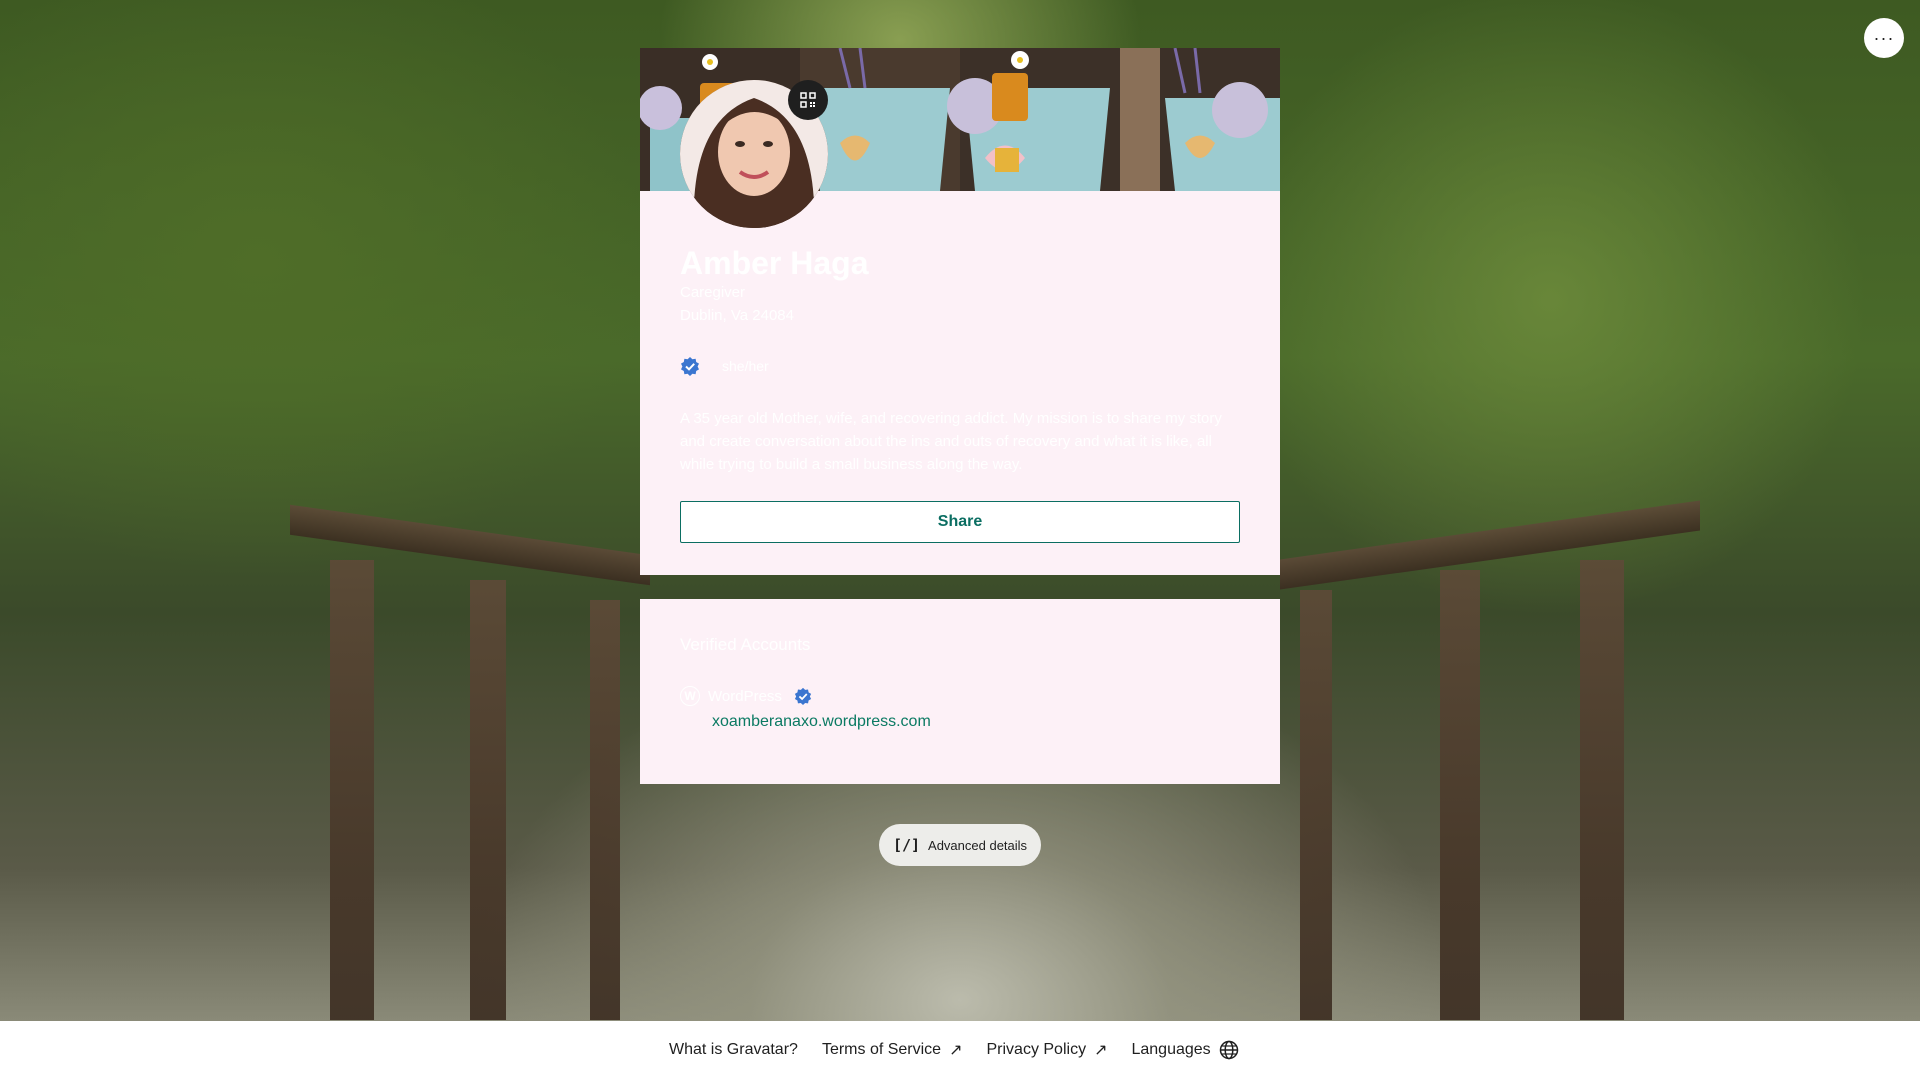  Describe the element at coordinates (690, 696) in the screenshot. I see `wordpress-icon: W` at that location.